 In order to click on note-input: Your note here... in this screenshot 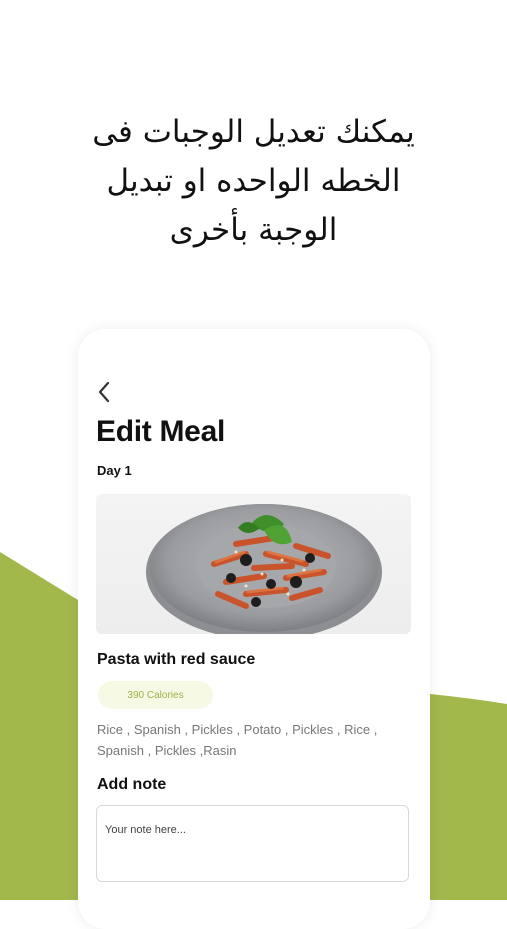, I will do `click(252, 843)`.